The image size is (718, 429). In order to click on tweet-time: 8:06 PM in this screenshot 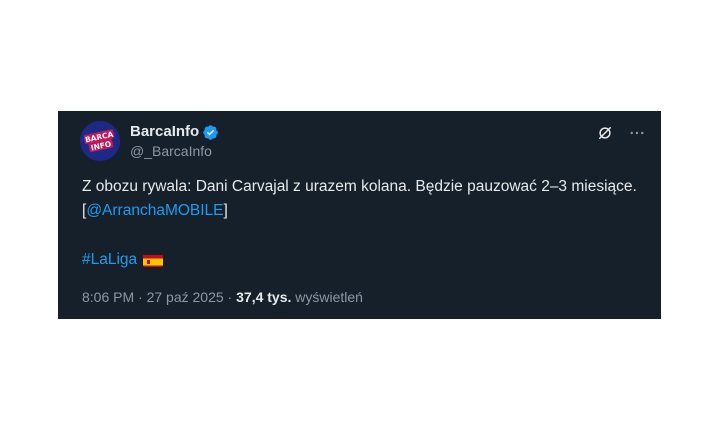, I will do `click(108, 297)`.